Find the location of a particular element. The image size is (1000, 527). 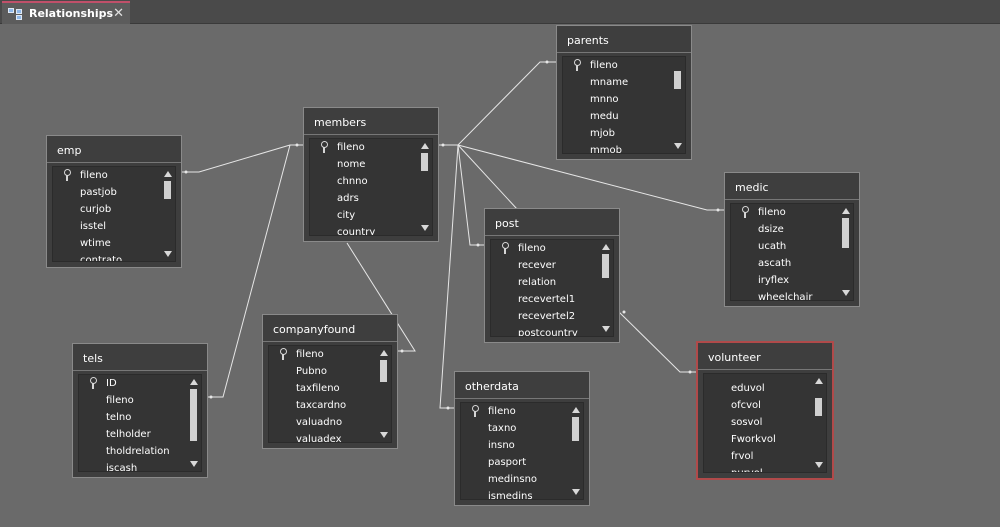

table-parents: parents fileno mname mnno medu mjob mmob is located at coordinates (624, 92).